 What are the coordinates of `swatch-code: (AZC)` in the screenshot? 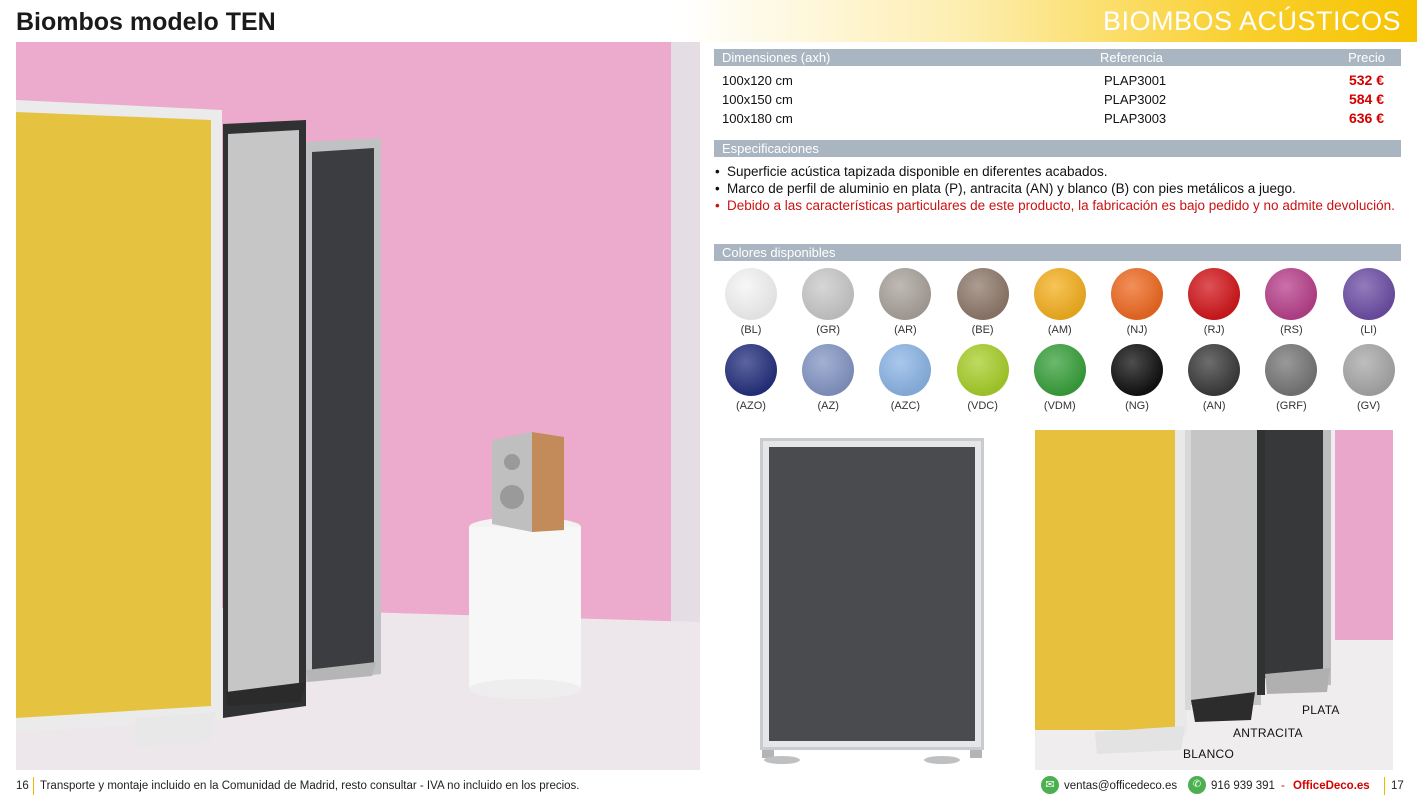 It's located at (905, 406).